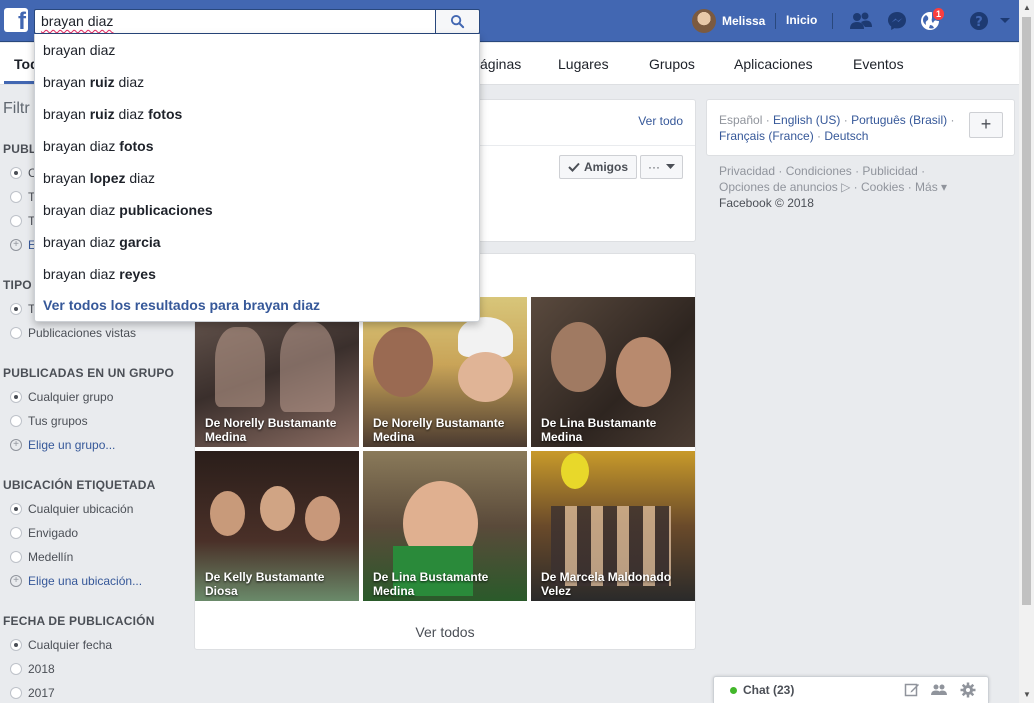 The image size is (1034, 703). What do you see at coordinates (897, 21) in the screenshot?
I see `messenger-icon` at bounding box center [897, 21].